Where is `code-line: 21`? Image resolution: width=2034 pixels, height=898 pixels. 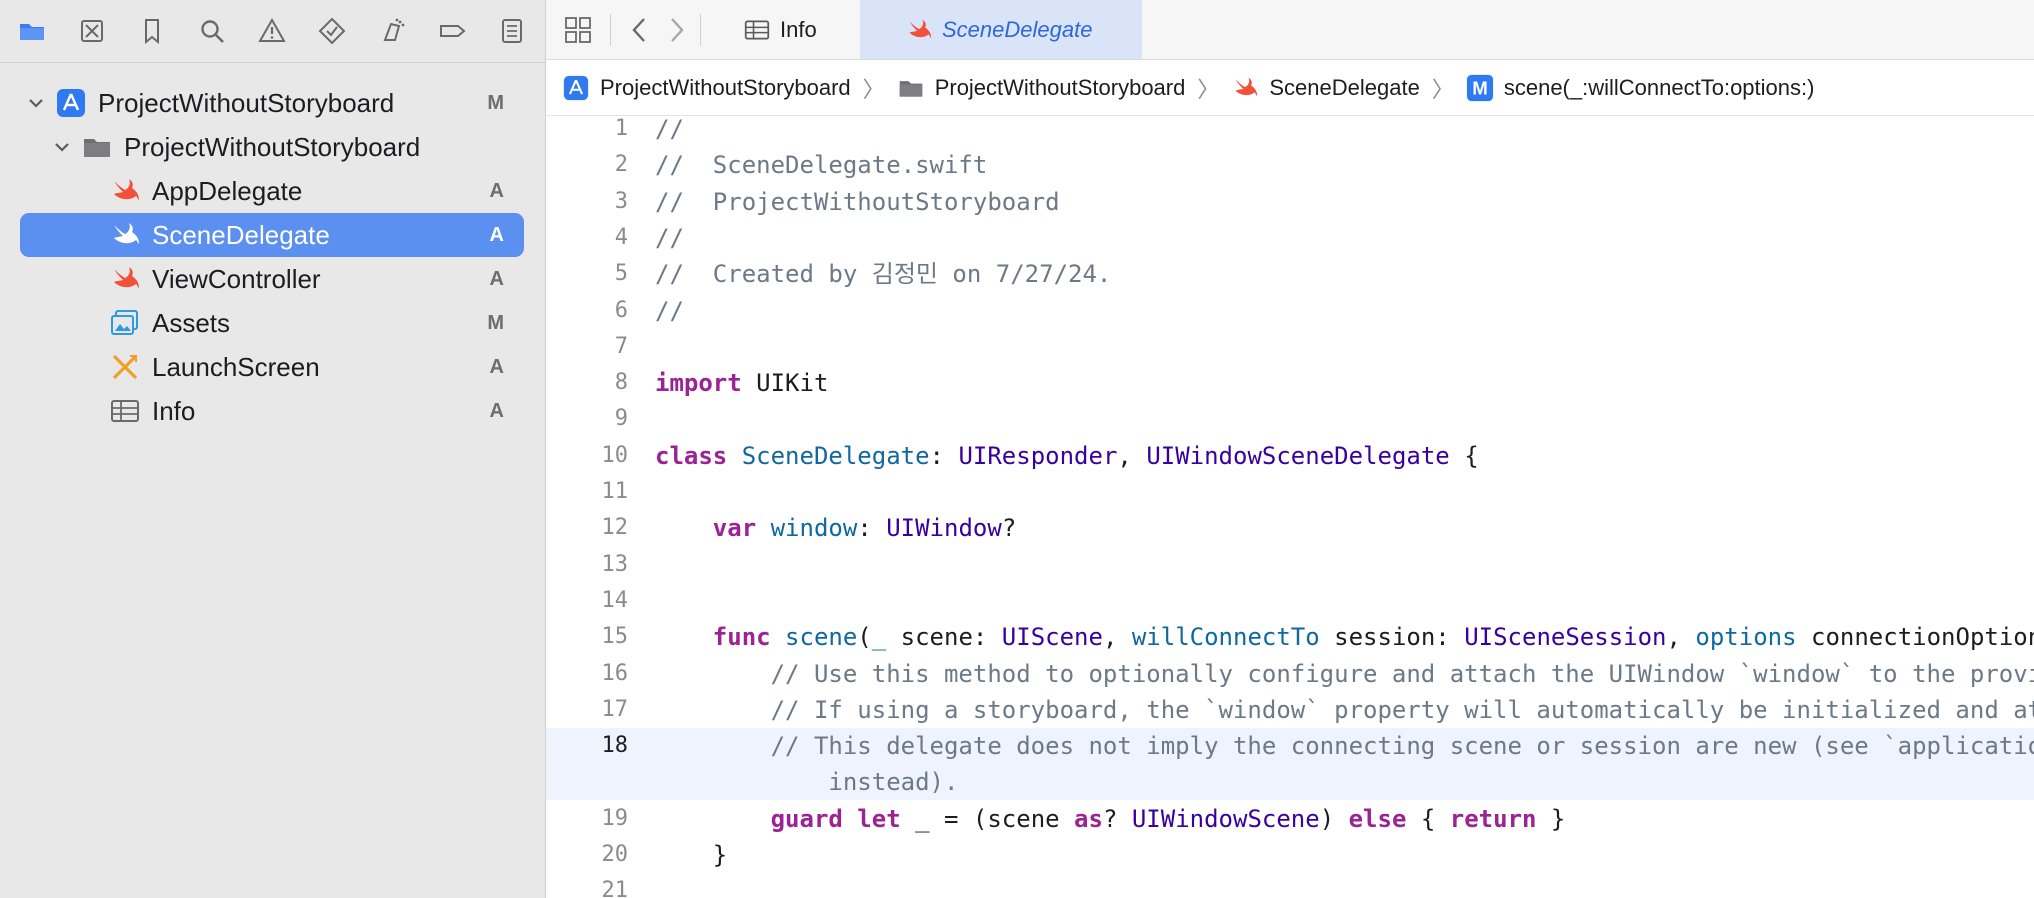
code-line: 21 is located at coordinates (1290, 885).